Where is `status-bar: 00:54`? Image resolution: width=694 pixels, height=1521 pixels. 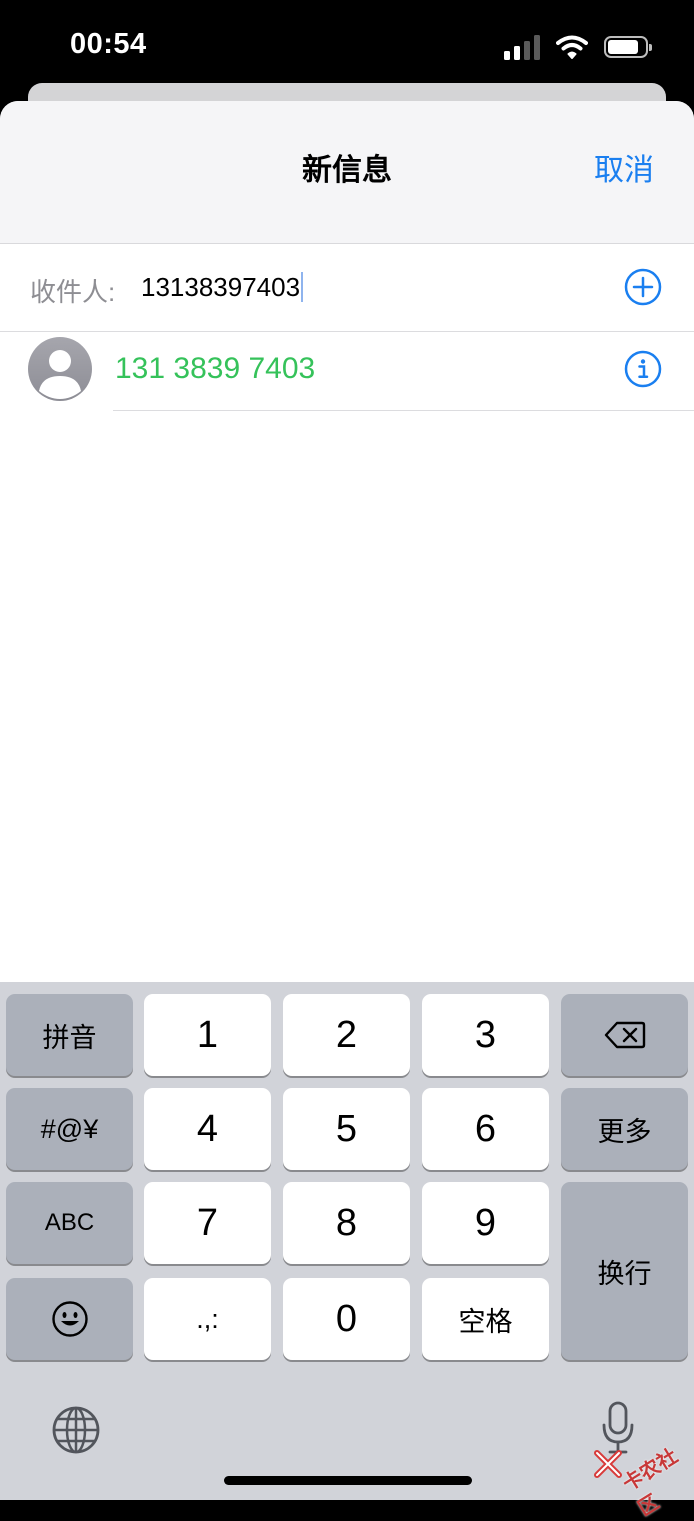
status-bar: 00:54 is located at coordinates (347, 45).